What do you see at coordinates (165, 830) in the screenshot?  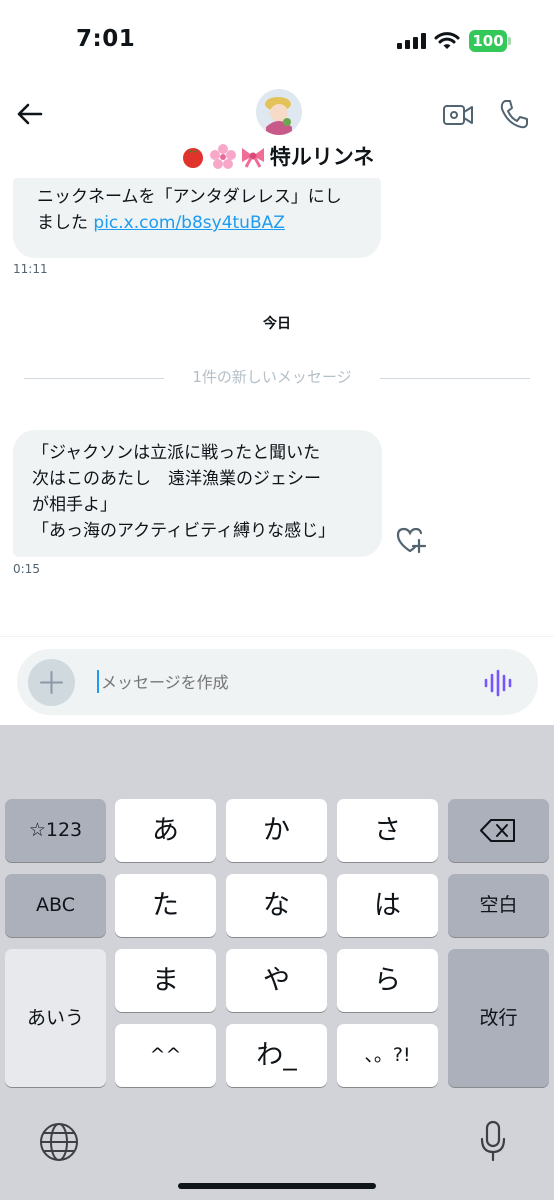 I see `key-a: あ` at bounding box center [165, 830].